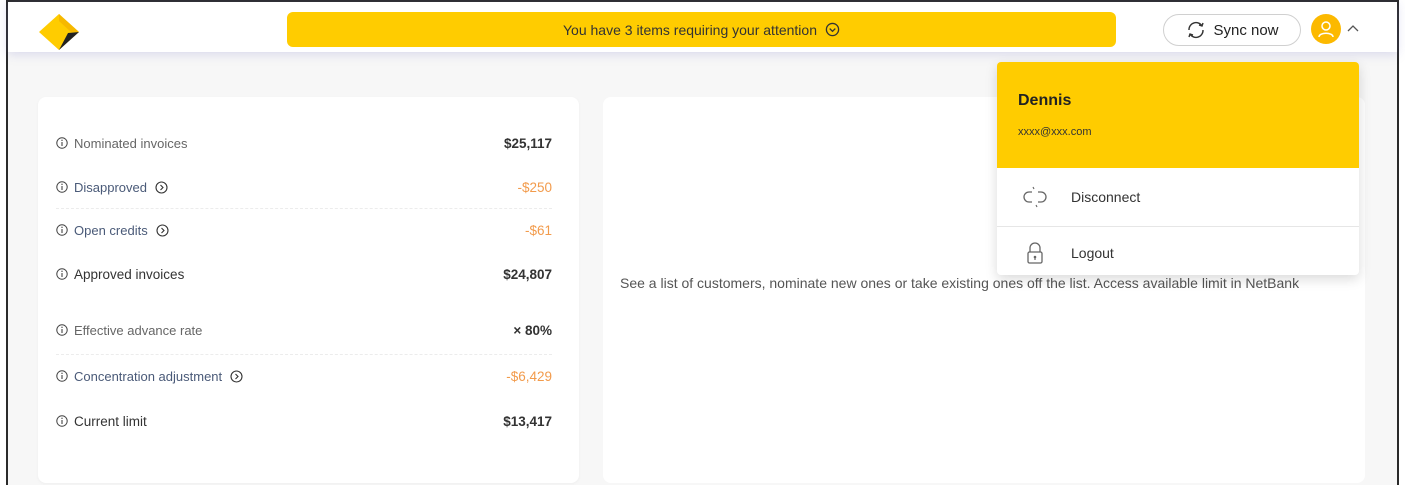 The height and width of the screenshot is (485, 1405). I want to click on chevron-down-circle-icon, so click(832, 29).